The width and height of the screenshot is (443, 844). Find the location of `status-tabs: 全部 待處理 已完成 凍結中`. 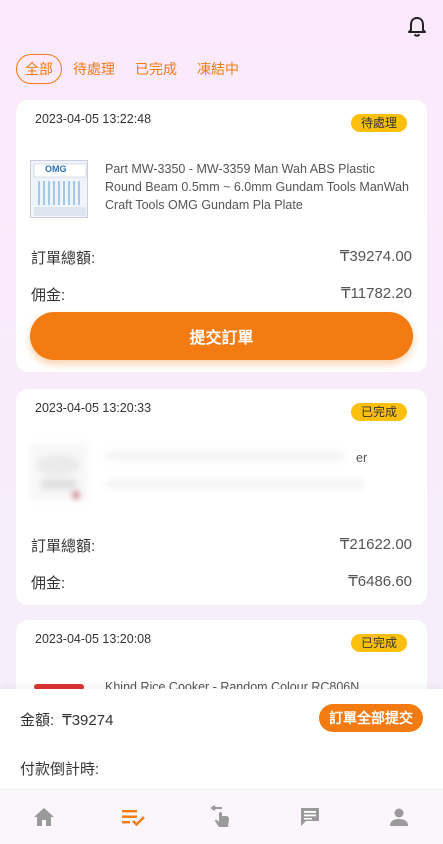

status-tabs: 全部 待處理 已完成 凍結中 is located at coordinates (132, 69).